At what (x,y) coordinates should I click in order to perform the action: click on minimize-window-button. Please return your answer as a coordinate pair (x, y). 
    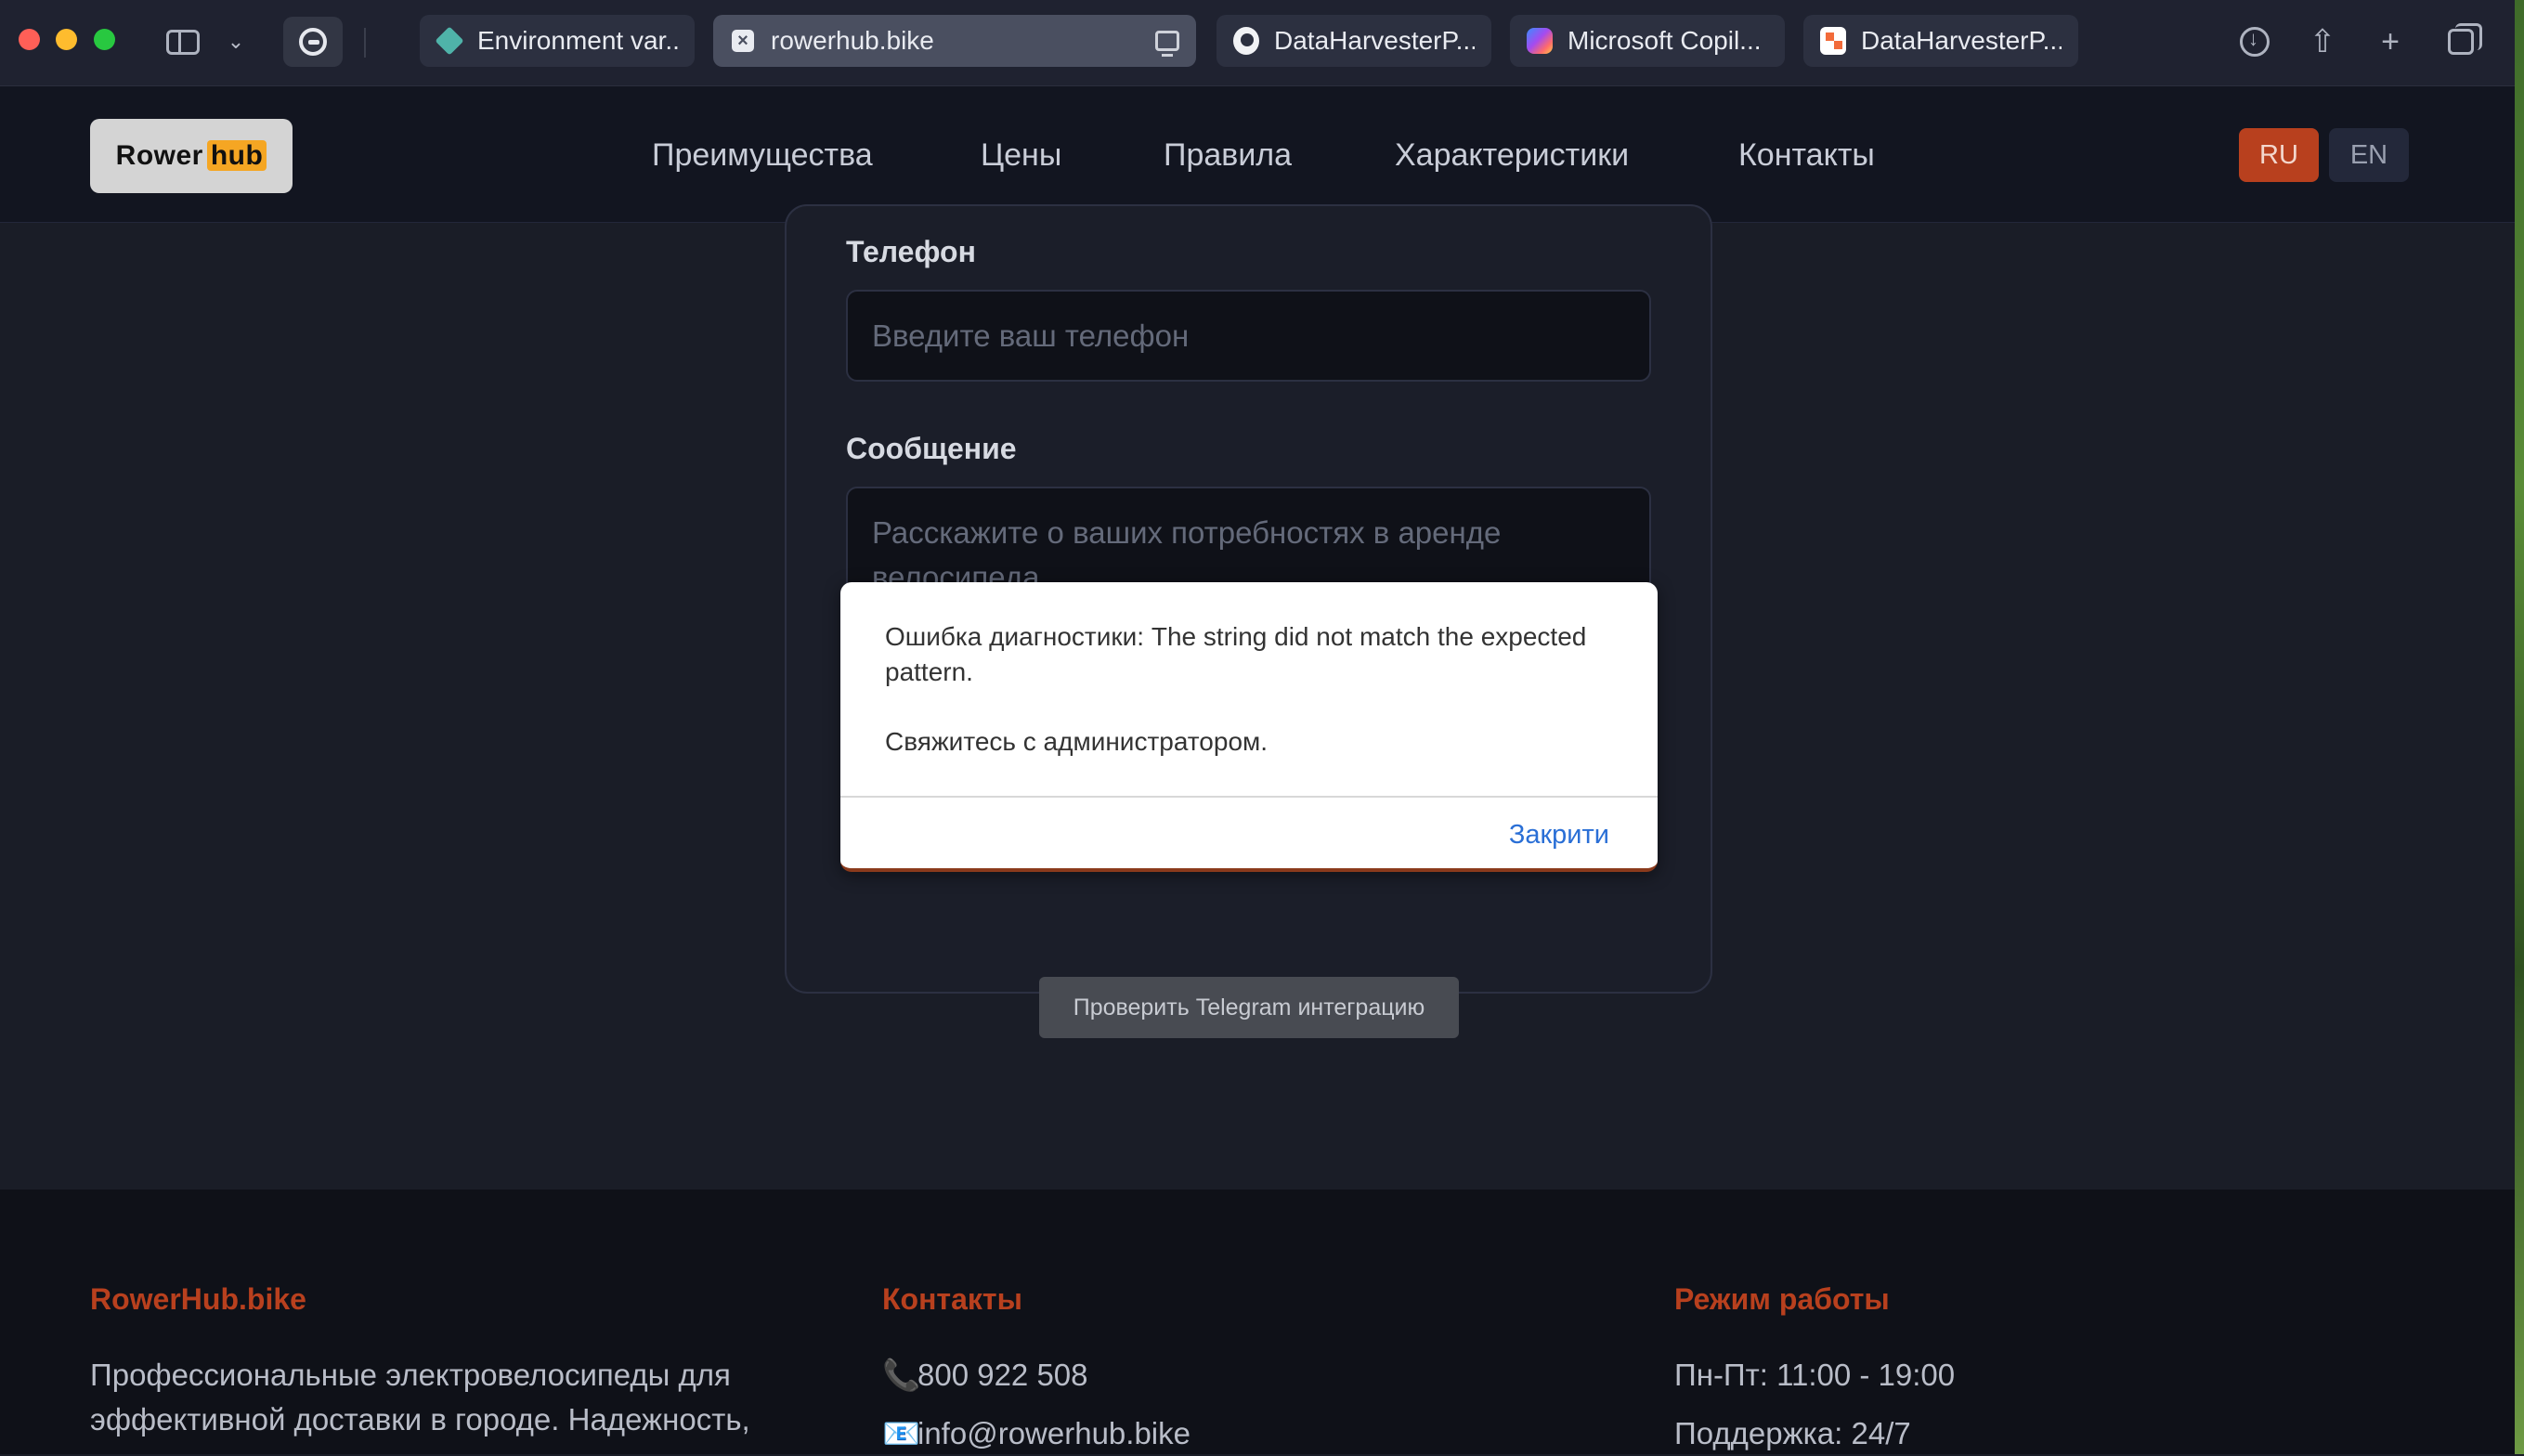
    Looking at the image, I should click on (66, 39).